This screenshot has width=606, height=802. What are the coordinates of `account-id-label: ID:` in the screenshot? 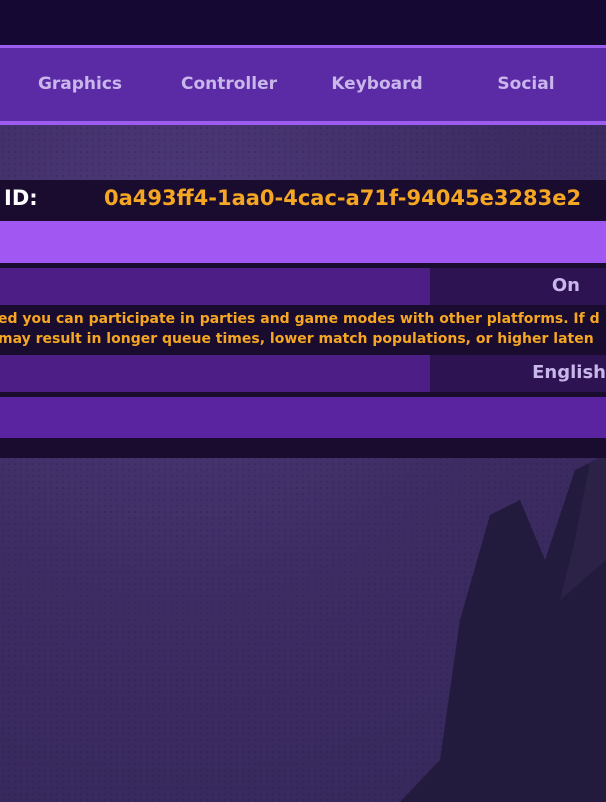 It's located at (21, 198).